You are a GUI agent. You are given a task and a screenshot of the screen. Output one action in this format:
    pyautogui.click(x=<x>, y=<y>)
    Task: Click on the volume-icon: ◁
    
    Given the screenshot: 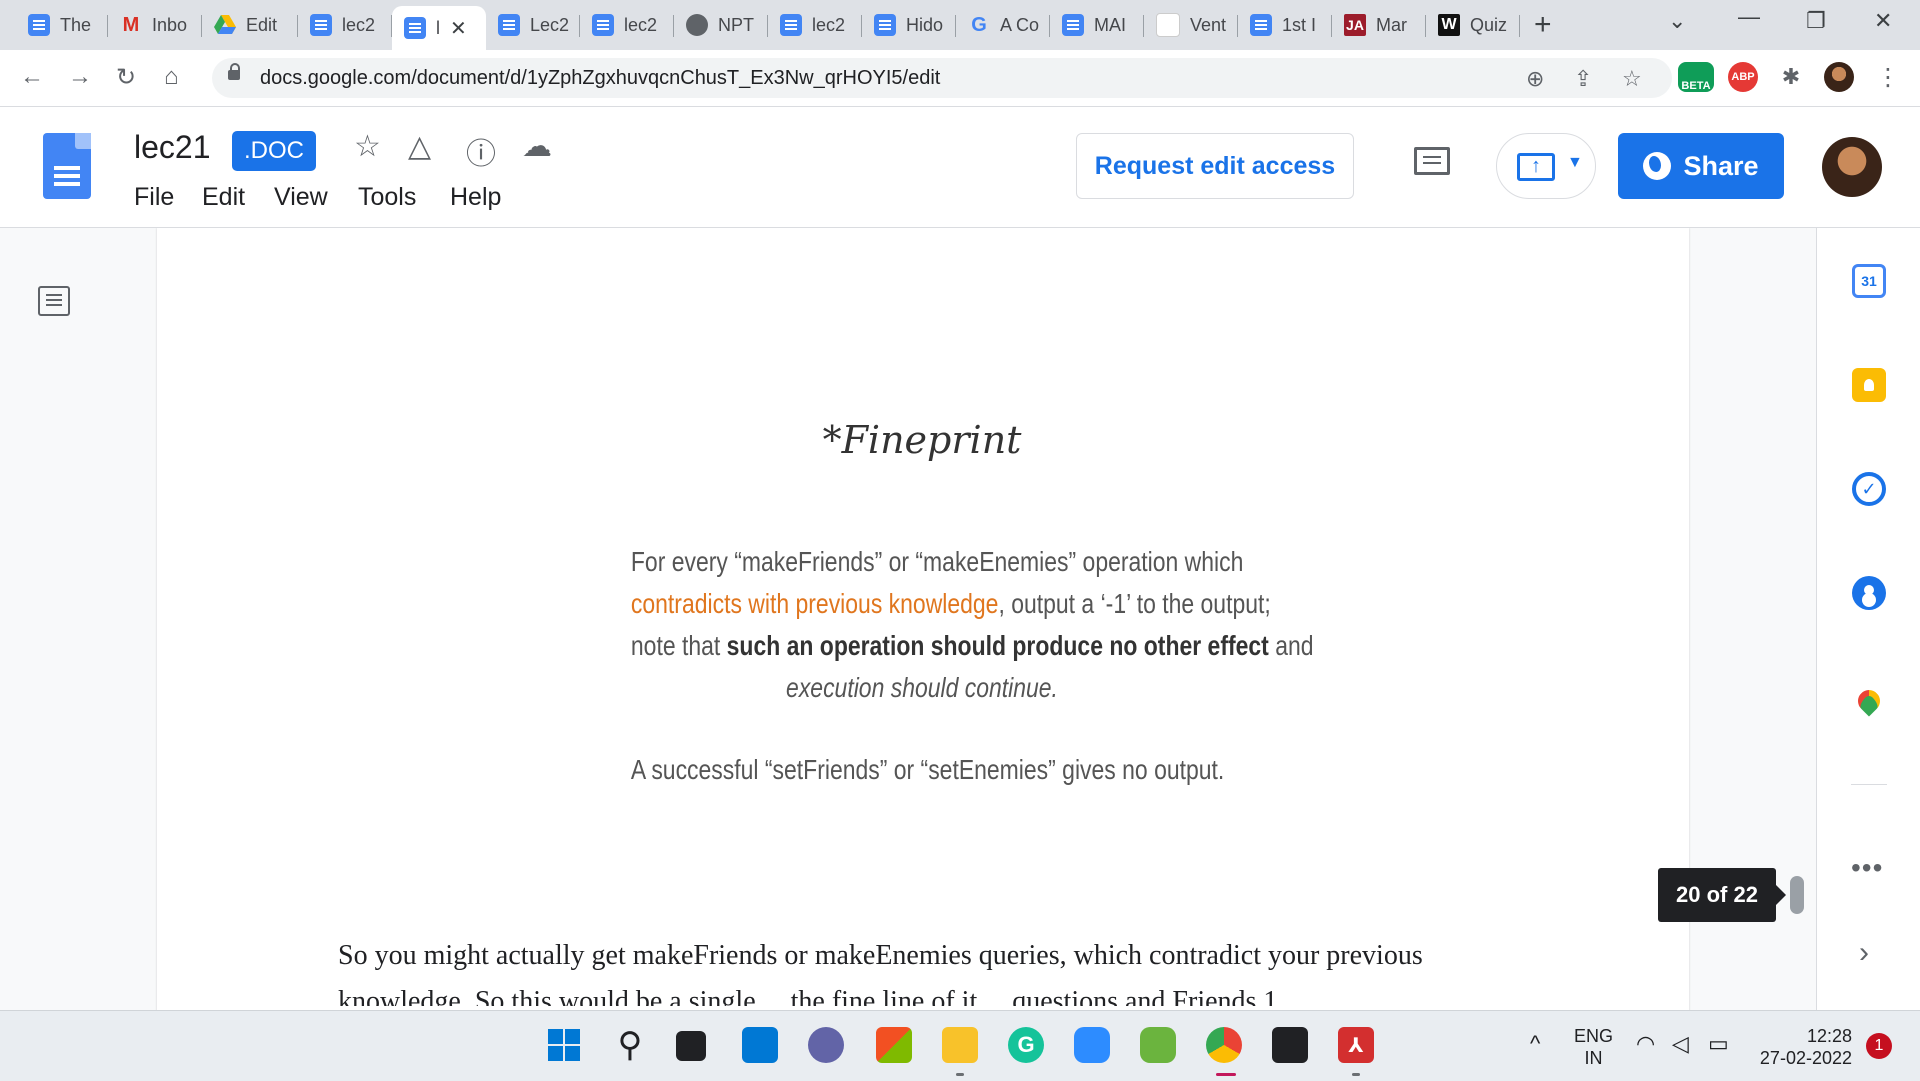 What is the action you would take?
    pyautogui.click(x=1680, y=1044)
    